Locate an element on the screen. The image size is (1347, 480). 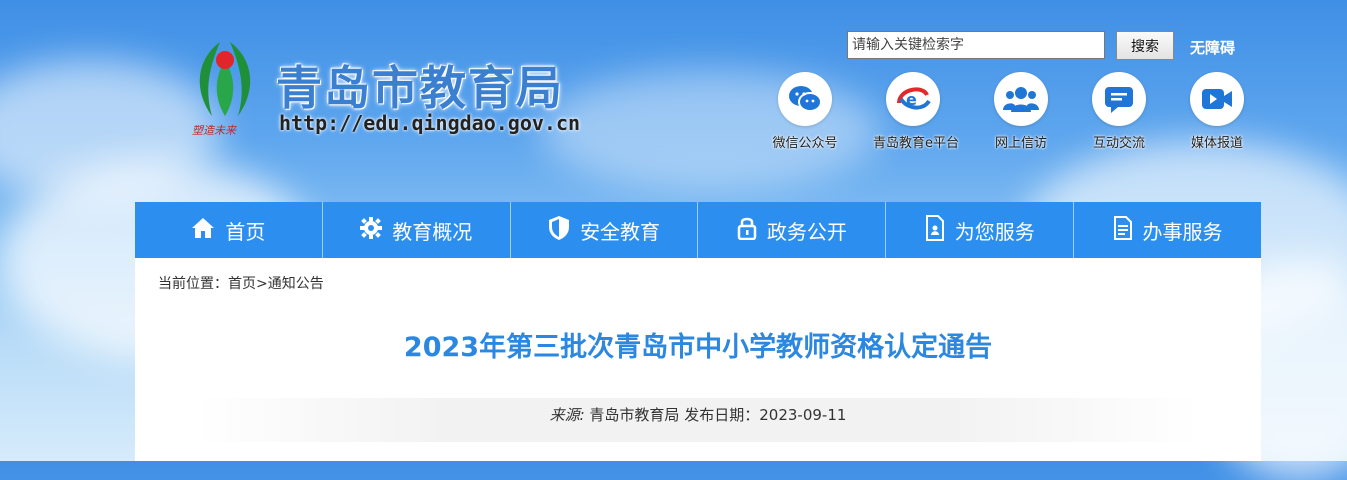
quick-link-interaction: 互动交流 is located at coordinates (1119, 111).